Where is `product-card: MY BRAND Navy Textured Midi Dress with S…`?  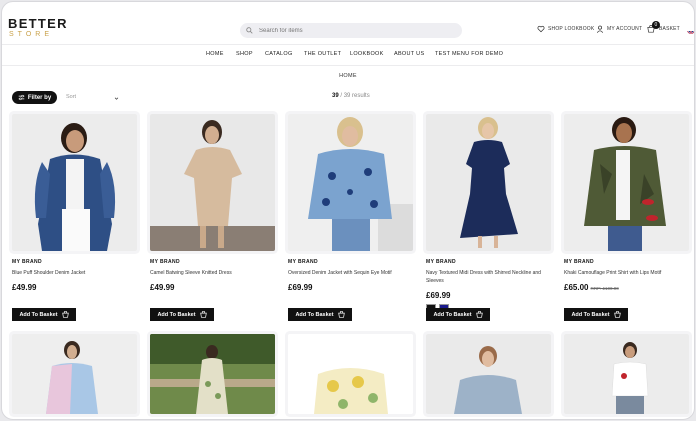
product-card: MY BRAND Navy Textured Midi Dress with S… is located at coordinates (491, 214).